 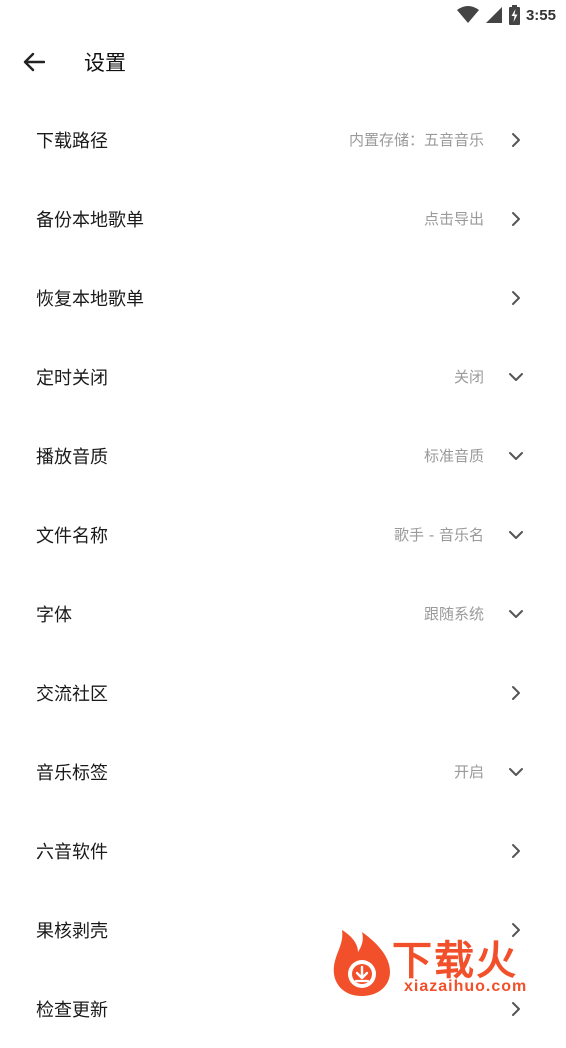 What do you see at coordinates (72, 141) in the screenshot?
I see `setting-label: 下载路径` at bounding box center [72, 141].